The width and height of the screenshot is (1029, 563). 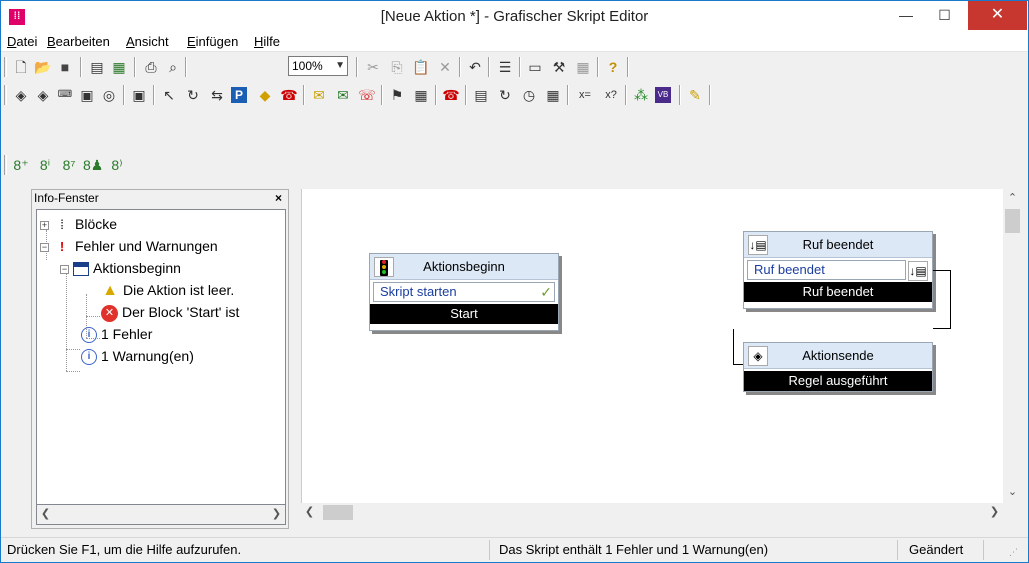 I want to click on call-transfer-icon: ↻, so click(x=193, y=95).